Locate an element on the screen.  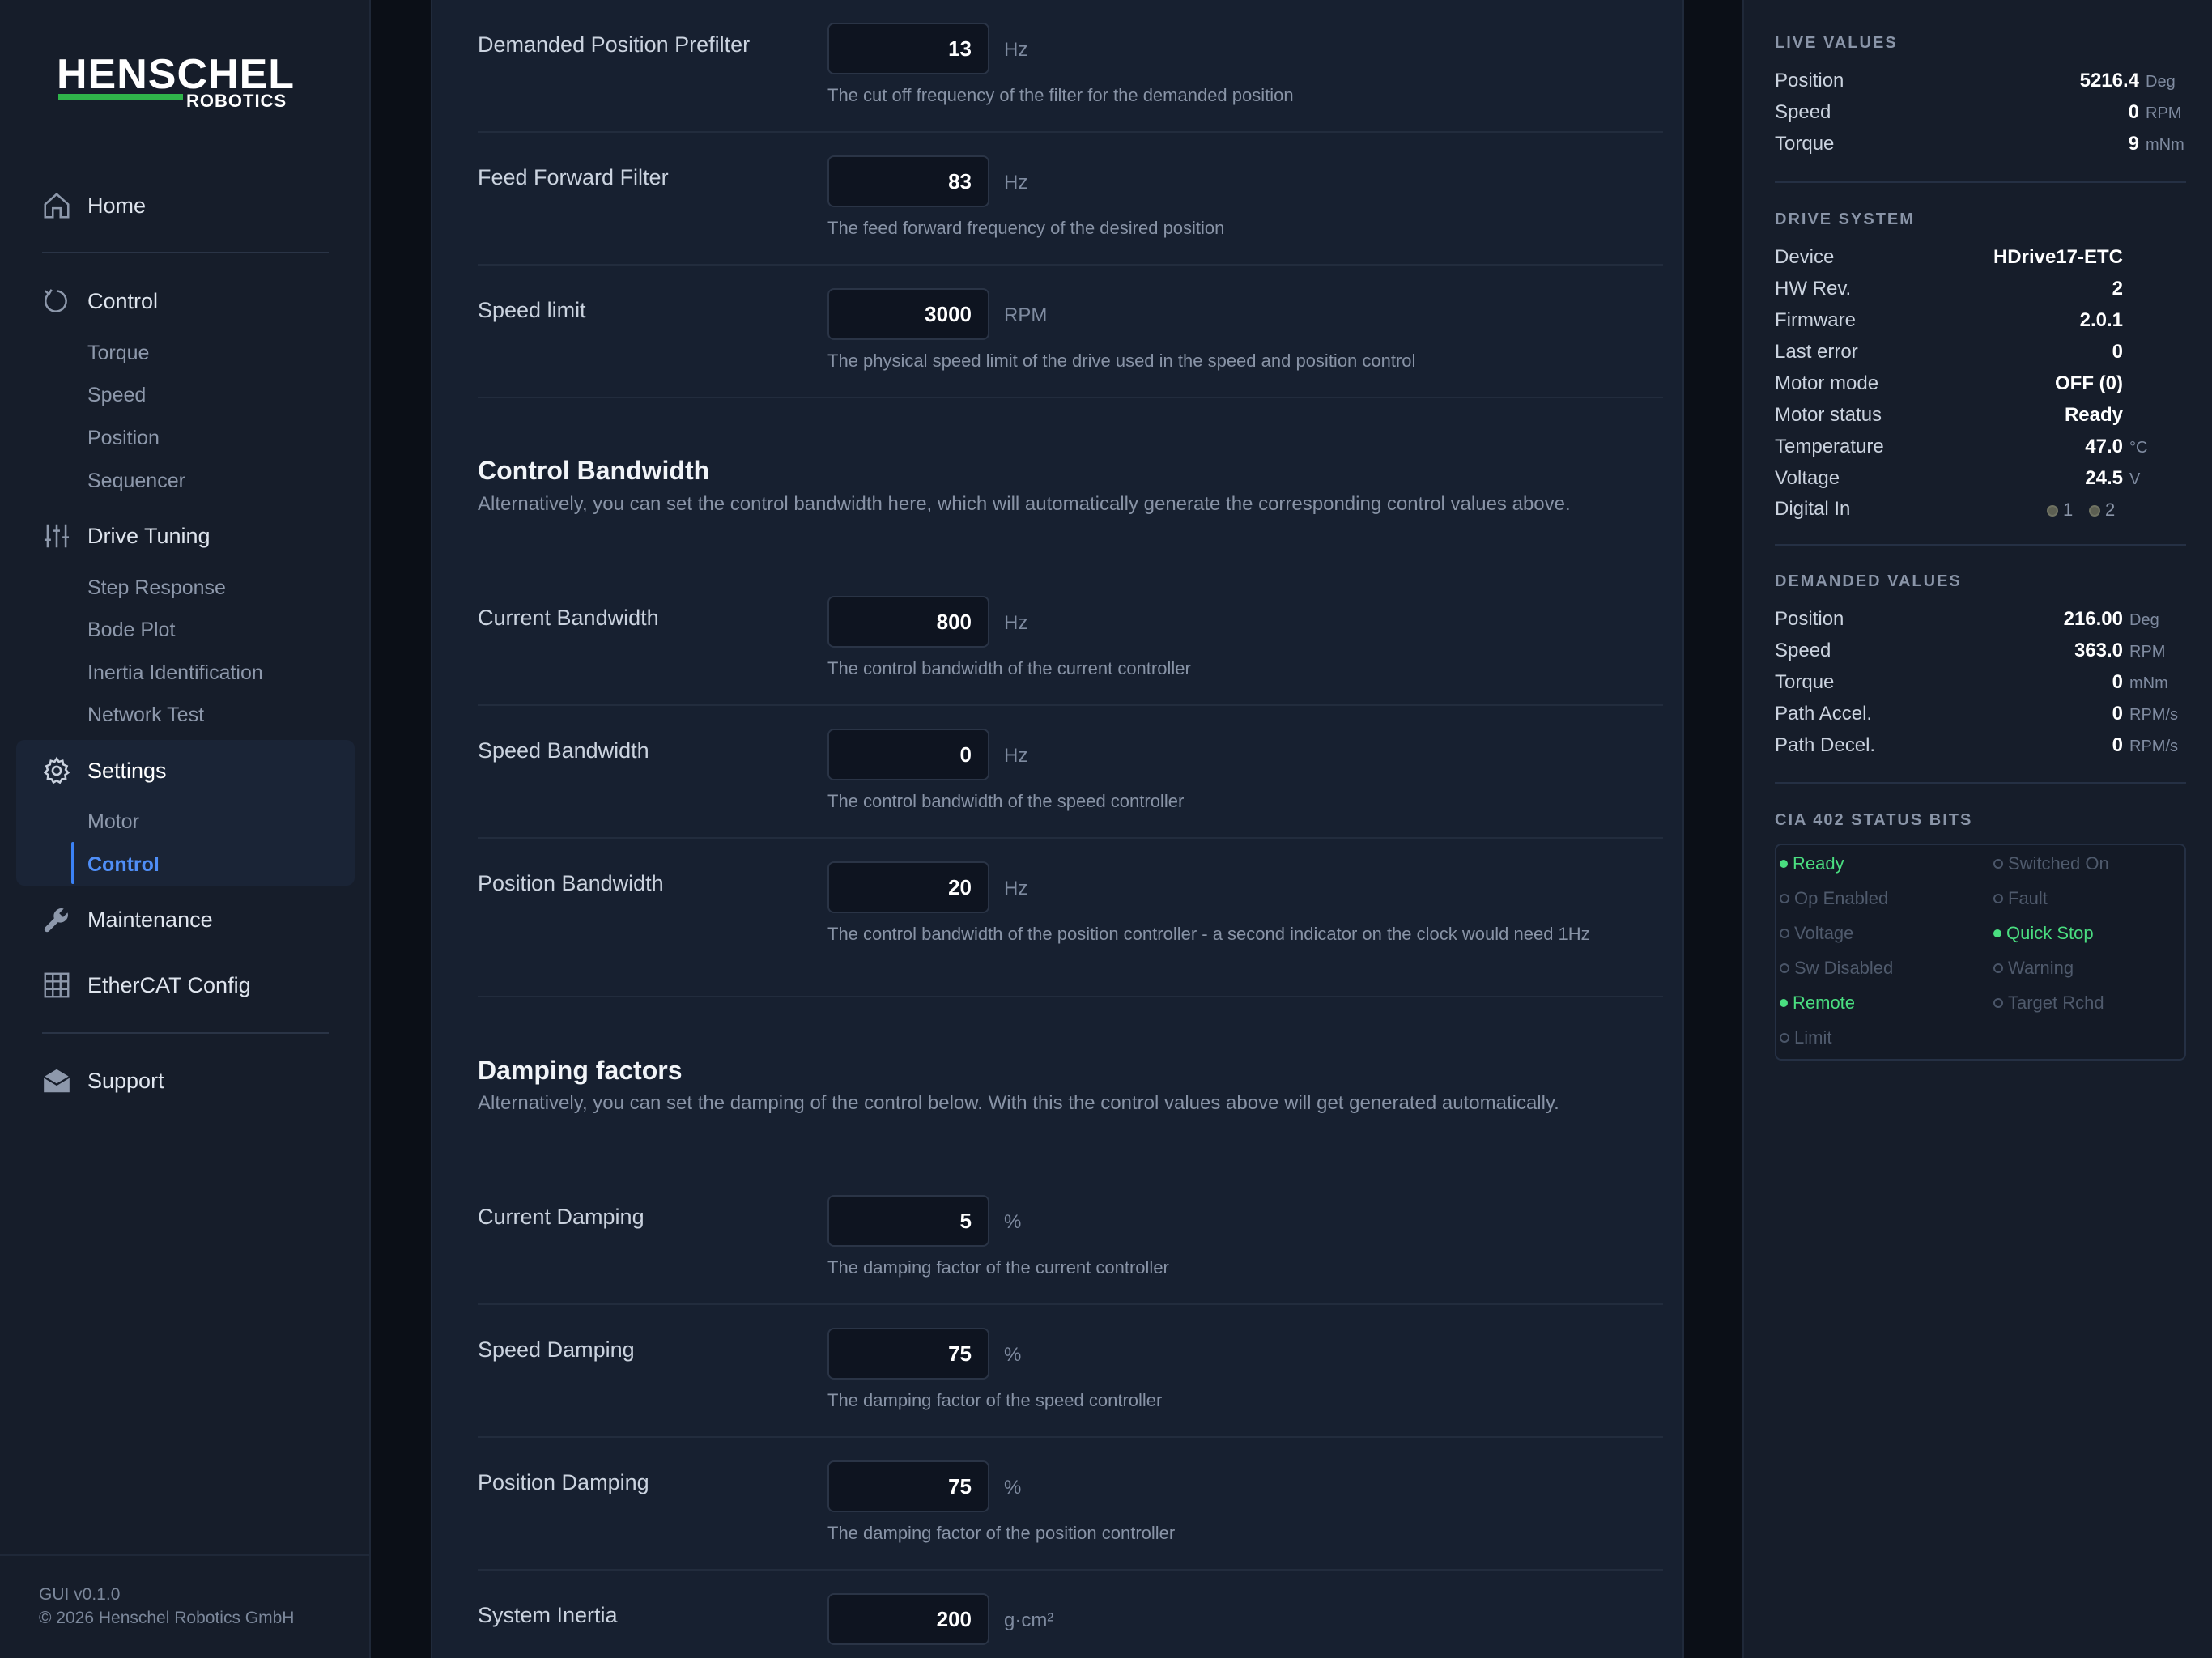
current-damping-input: 5 is located at coordinates (908, 1221).